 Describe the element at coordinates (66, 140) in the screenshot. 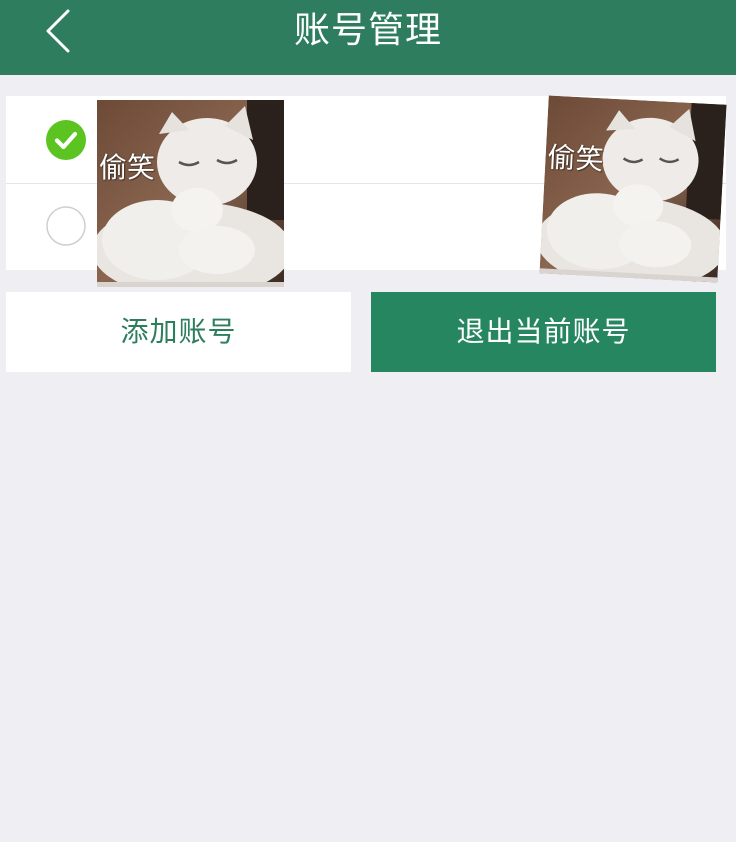

I see `check-circle-icon` at that location.